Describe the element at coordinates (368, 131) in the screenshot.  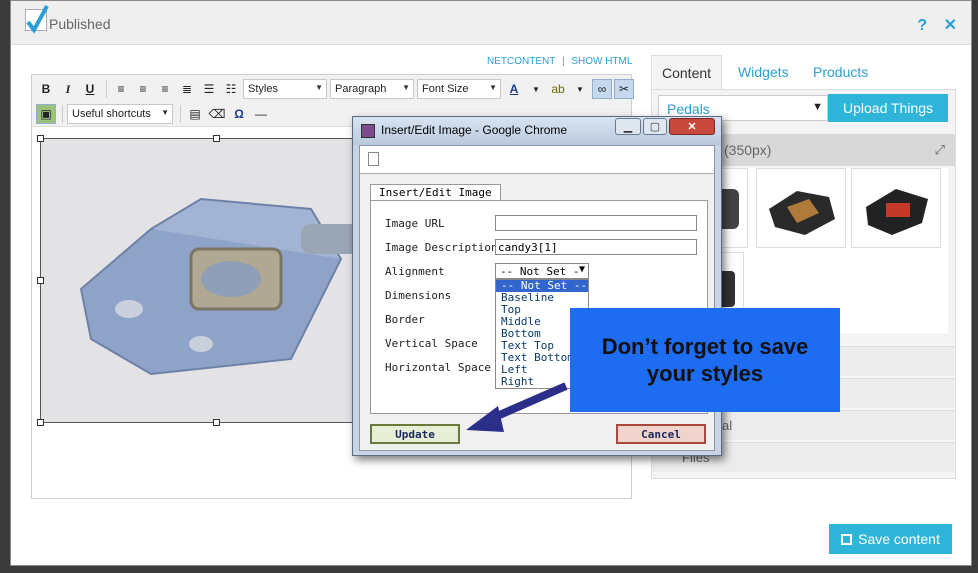
I see `app-icon` at that location.